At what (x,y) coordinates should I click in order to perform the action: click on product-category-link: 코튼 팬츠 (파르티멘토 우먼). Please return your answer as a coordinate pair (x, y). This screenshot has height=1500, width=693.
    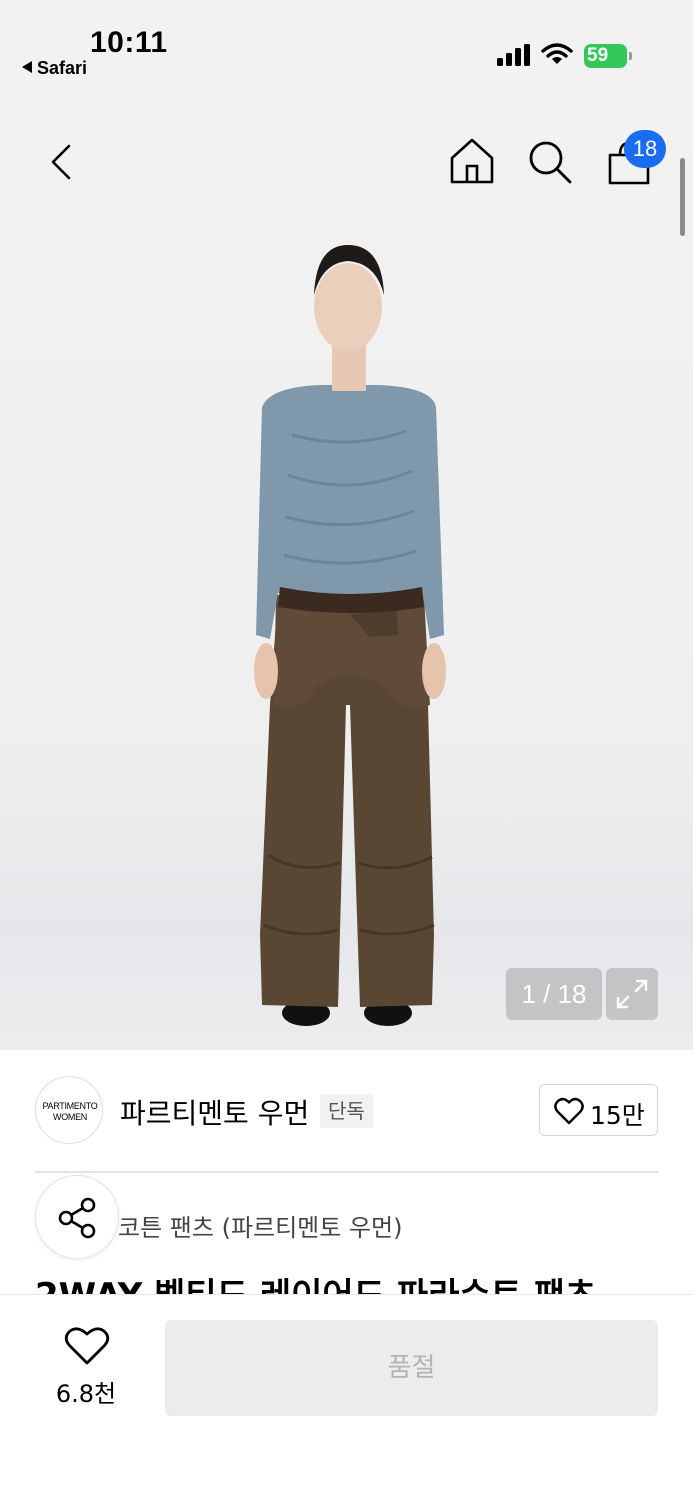
    Looking at the image, I should click on (260, 1225).